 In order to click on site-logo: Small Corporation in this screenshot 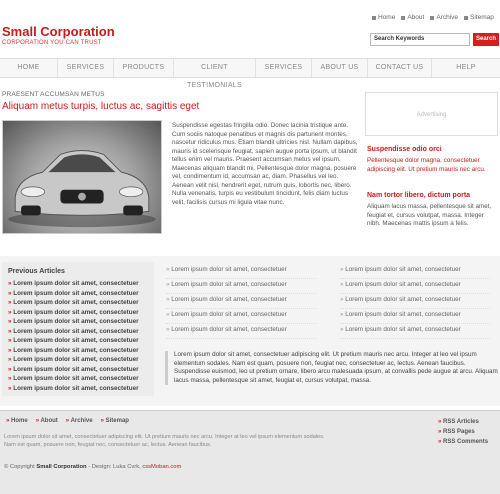, I will do `click(58, 31)`.